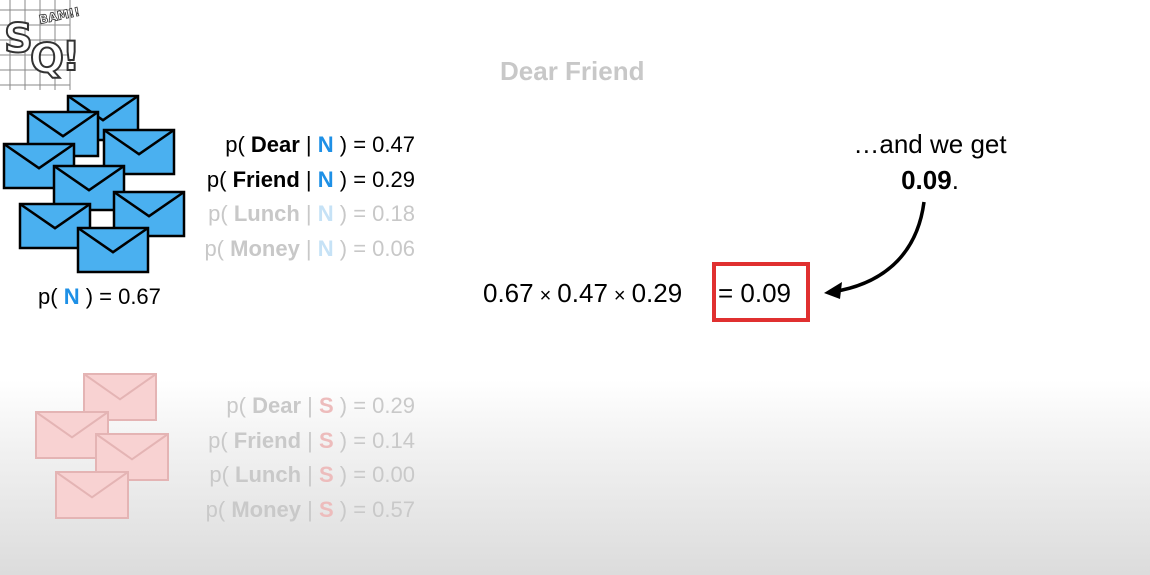 The width and height of the screenshot is (1150, 575). I want to click on calc-term-dear: 0.47, so click(582, 293).